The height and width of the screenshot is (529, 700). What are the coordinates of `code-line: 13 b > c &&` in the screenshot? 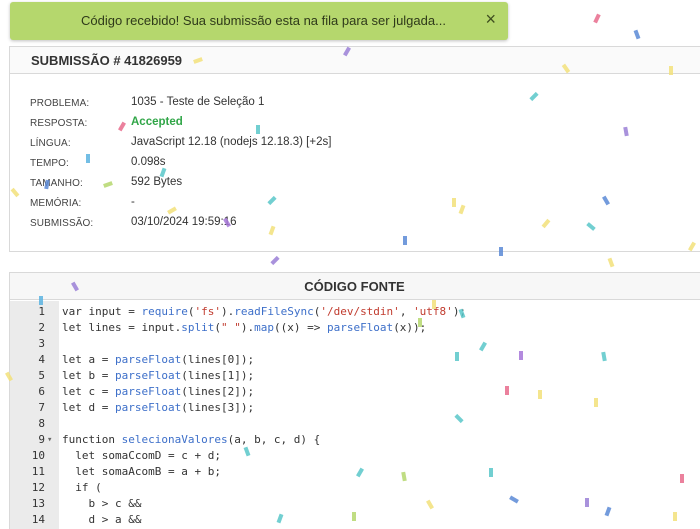 It's located at (355, 504).